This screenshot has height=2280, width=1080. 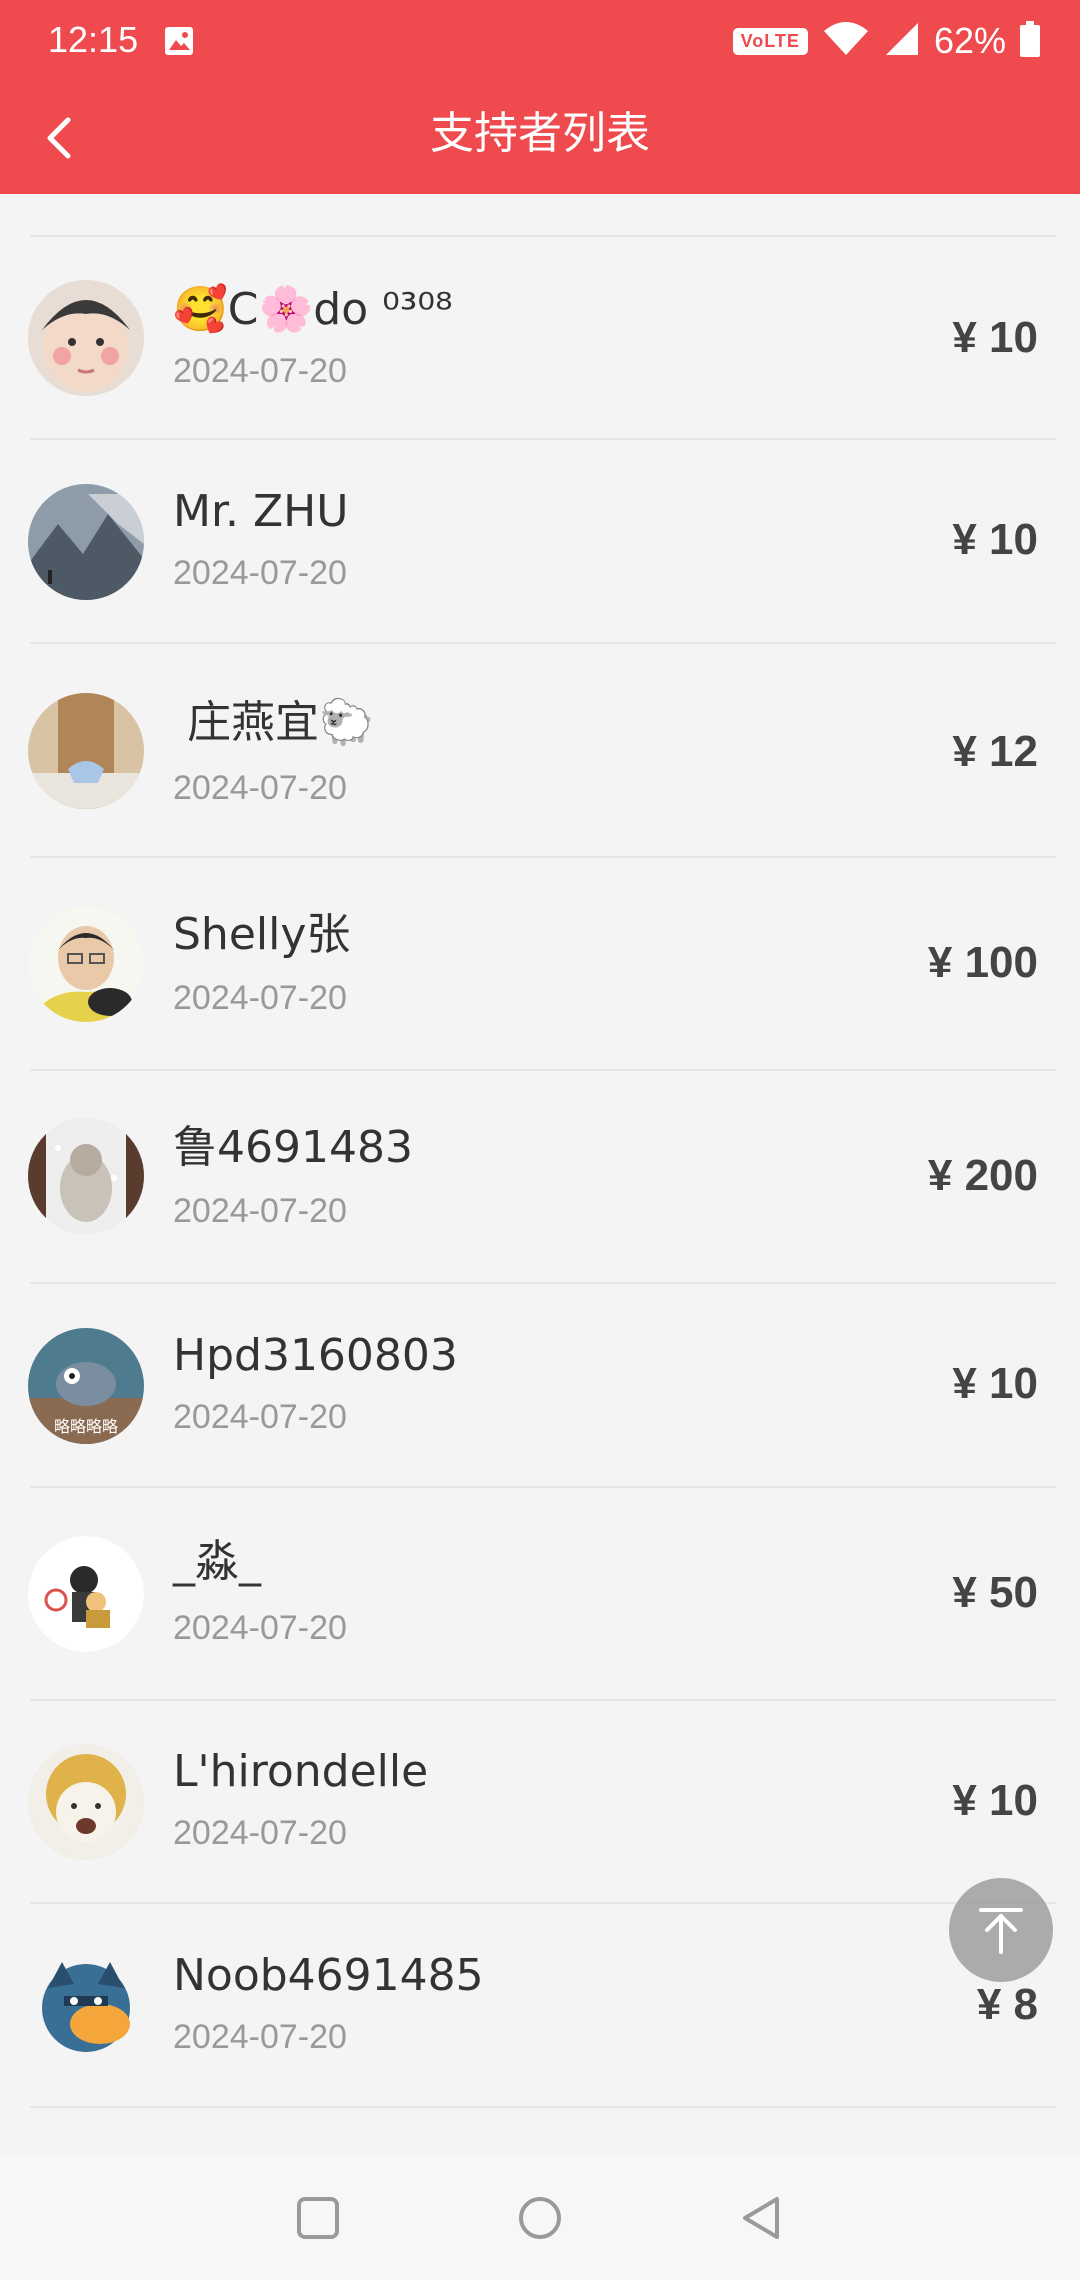 I want to click on page-title: 支持者列表, so click(x=540, y=133).